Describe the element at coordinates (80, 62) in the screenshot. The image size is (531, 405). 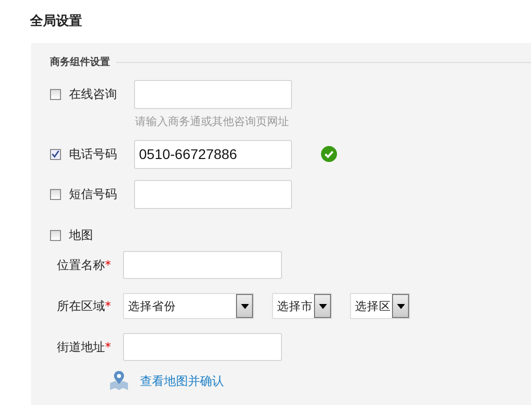
I see `section-title: 商务组件设置` at that location.